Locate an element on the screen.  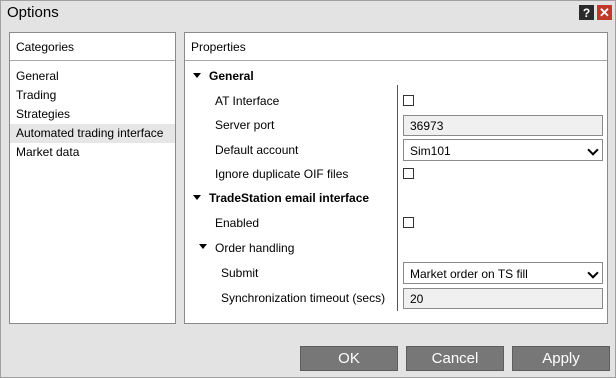
default-account-label: Default account is located at coordinates (257, 150).